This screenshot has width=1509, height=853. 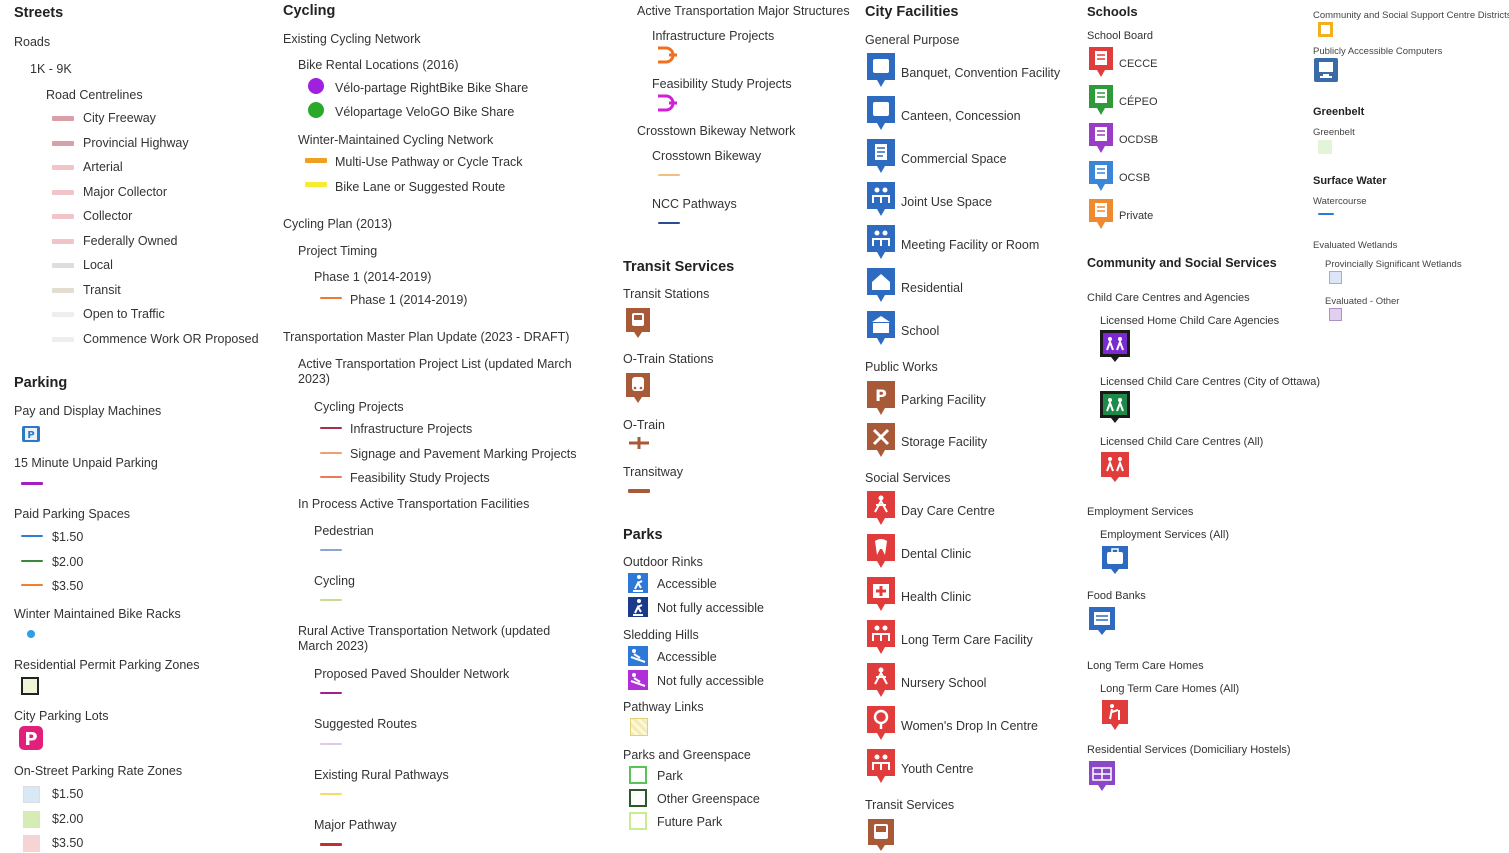 What do you see at coordinates (663, 707) in the screenshot?
I see `pathway-links-label: Pathway Links` at bounding box center [663, 707].